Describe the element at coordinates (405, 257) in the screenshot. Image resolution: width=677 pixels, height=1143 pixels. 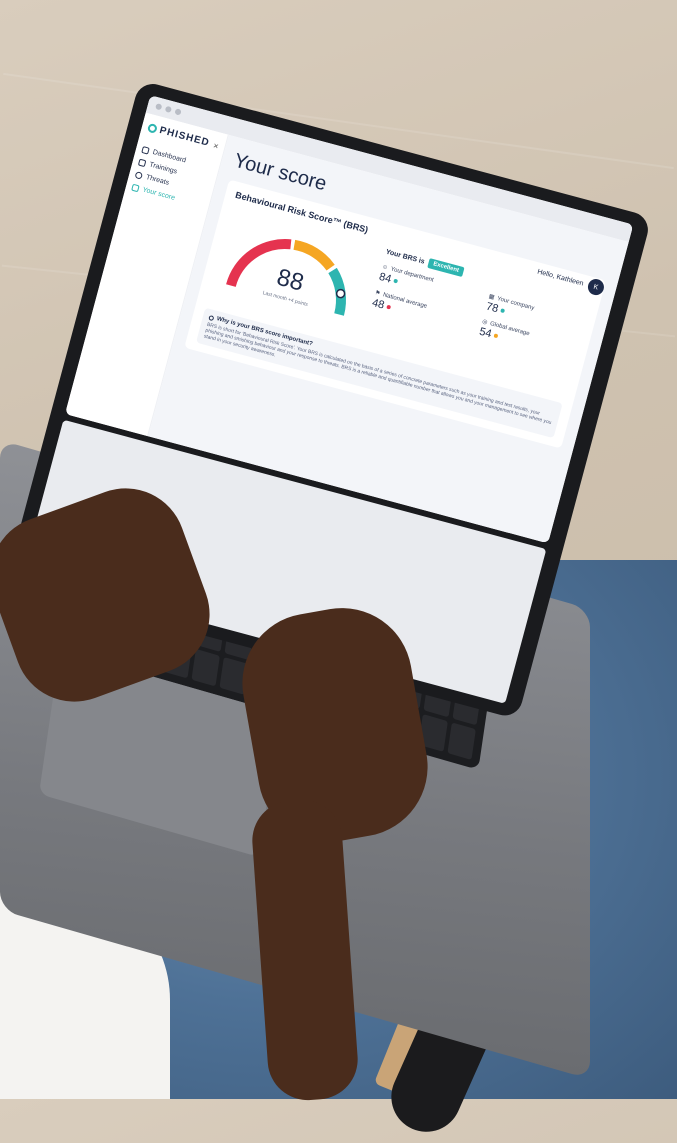
I see `brs-status-label: Your BRS is` at that location.